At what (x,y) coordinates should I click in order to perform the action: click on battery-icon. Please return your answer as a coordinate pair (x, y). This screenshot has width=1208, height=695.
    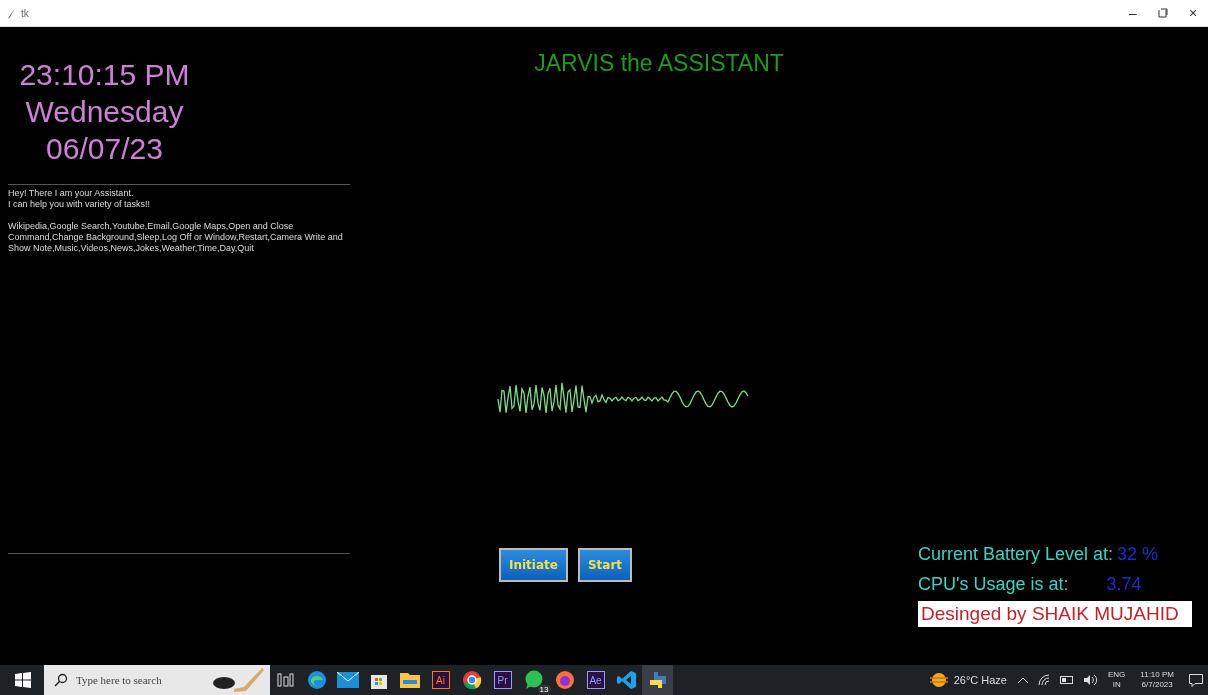
    Looking at the image, I should click on (1067, 680).